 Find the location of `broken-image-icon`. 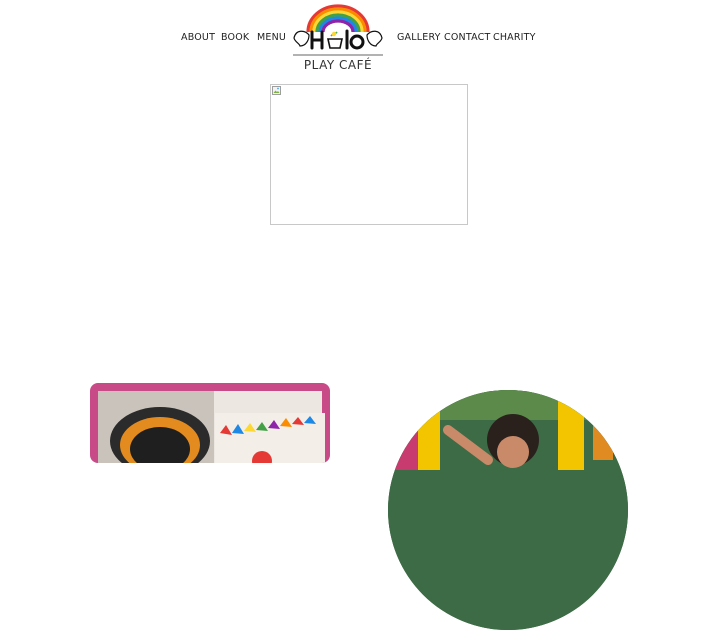

broken-image-icon is located at coordinates (276, 90).